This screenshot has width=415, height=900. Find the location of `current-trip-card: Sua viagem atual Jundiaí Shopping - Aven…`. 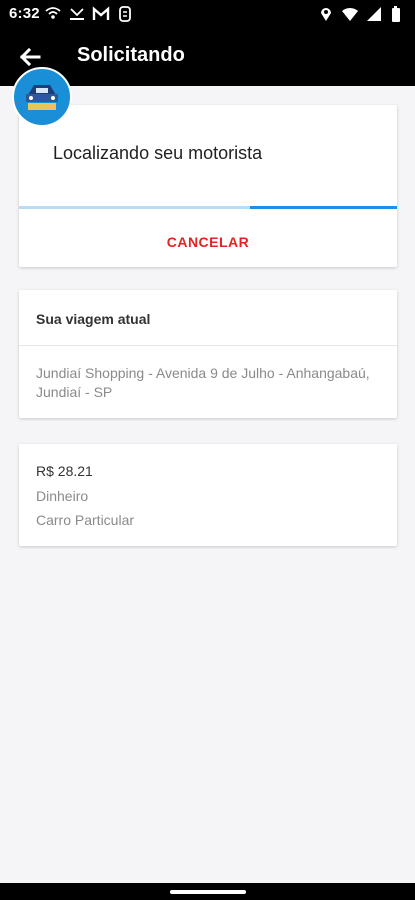

current-trip-card: Sua viagem atual Jundiaí Shopping - Aven… is located at coordinates (208, 354).